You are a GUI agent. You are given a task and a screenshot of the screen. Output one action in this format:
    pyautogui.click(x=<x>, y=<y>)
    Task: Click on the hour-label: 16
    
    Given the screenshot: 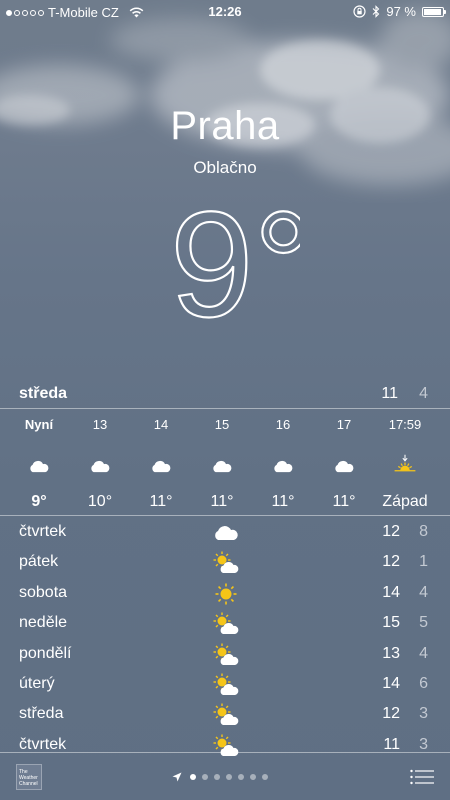 What is the action you would take?
    pyautogui.click(x=283, y=424)
    